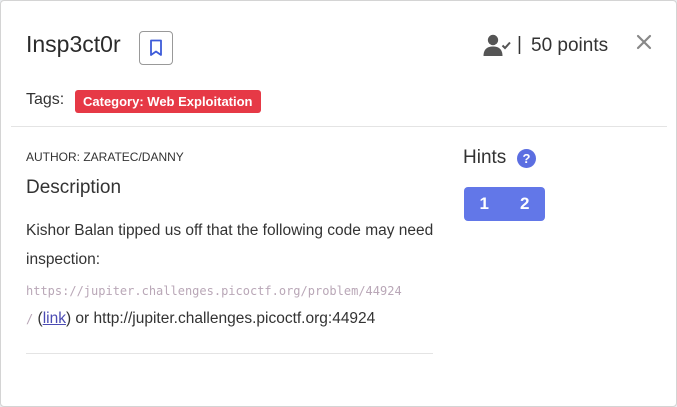 This screenshot has height=407, width=677. What do you see at coordinates (526, 158) in the screenshot?
I see `question-icon: ?` at bounding box center [526, 158].